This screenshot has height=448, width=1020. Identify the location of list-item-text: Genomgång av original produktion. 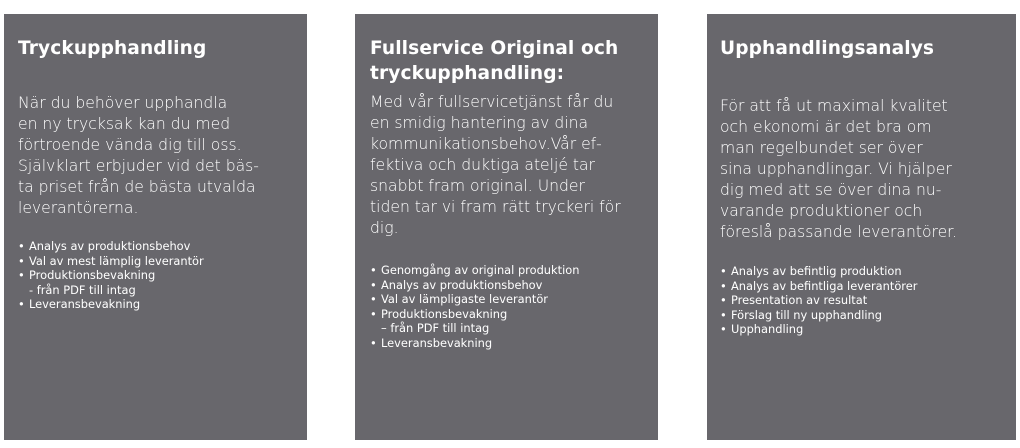
(480, 270).